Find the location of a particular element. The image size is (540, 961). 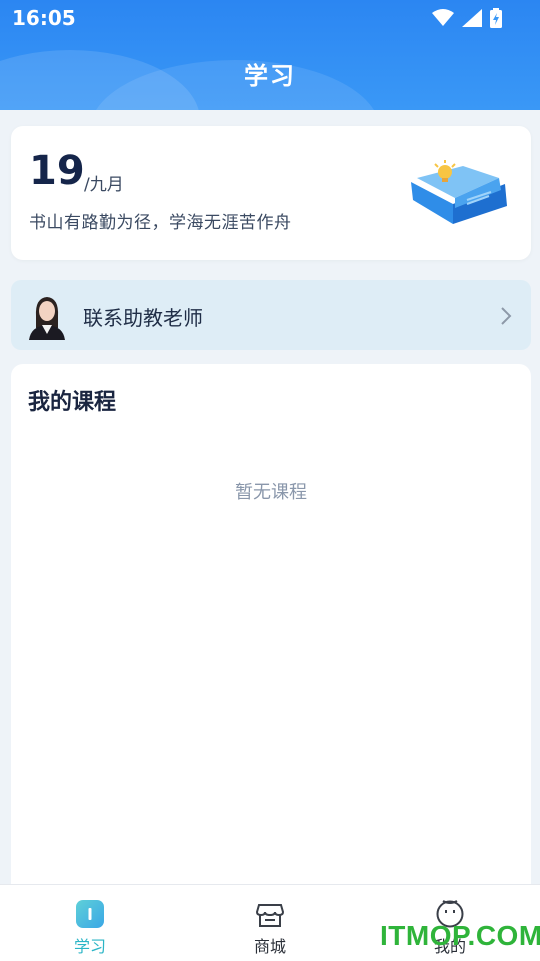

status-bar: 16:05 is located at coordinates (270, 18).